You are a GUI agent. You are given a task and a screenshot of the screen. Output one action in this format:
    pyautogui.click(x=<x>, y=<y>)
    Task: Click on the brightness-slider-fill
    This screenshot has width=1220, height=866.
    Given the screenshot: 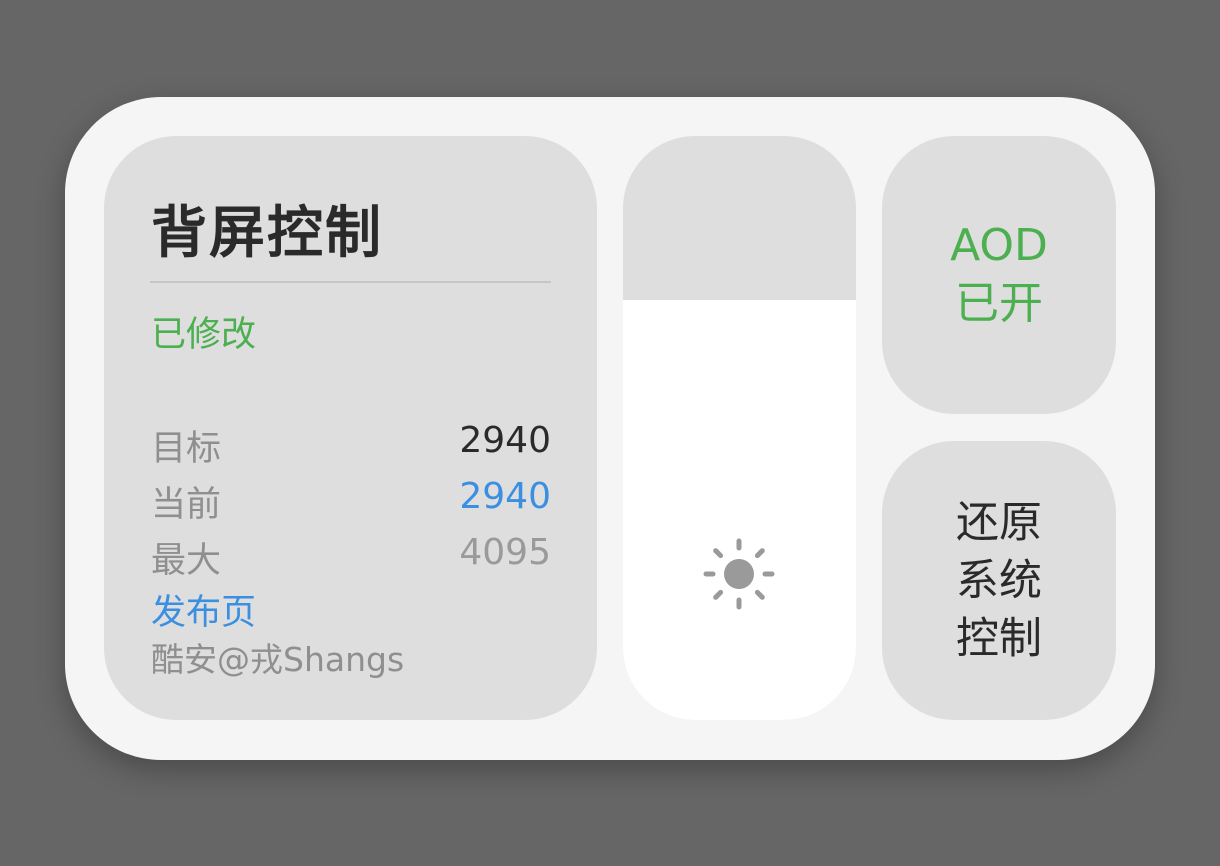 What is the action you would take?
    pyautogui.click(x=739, y=509)
    